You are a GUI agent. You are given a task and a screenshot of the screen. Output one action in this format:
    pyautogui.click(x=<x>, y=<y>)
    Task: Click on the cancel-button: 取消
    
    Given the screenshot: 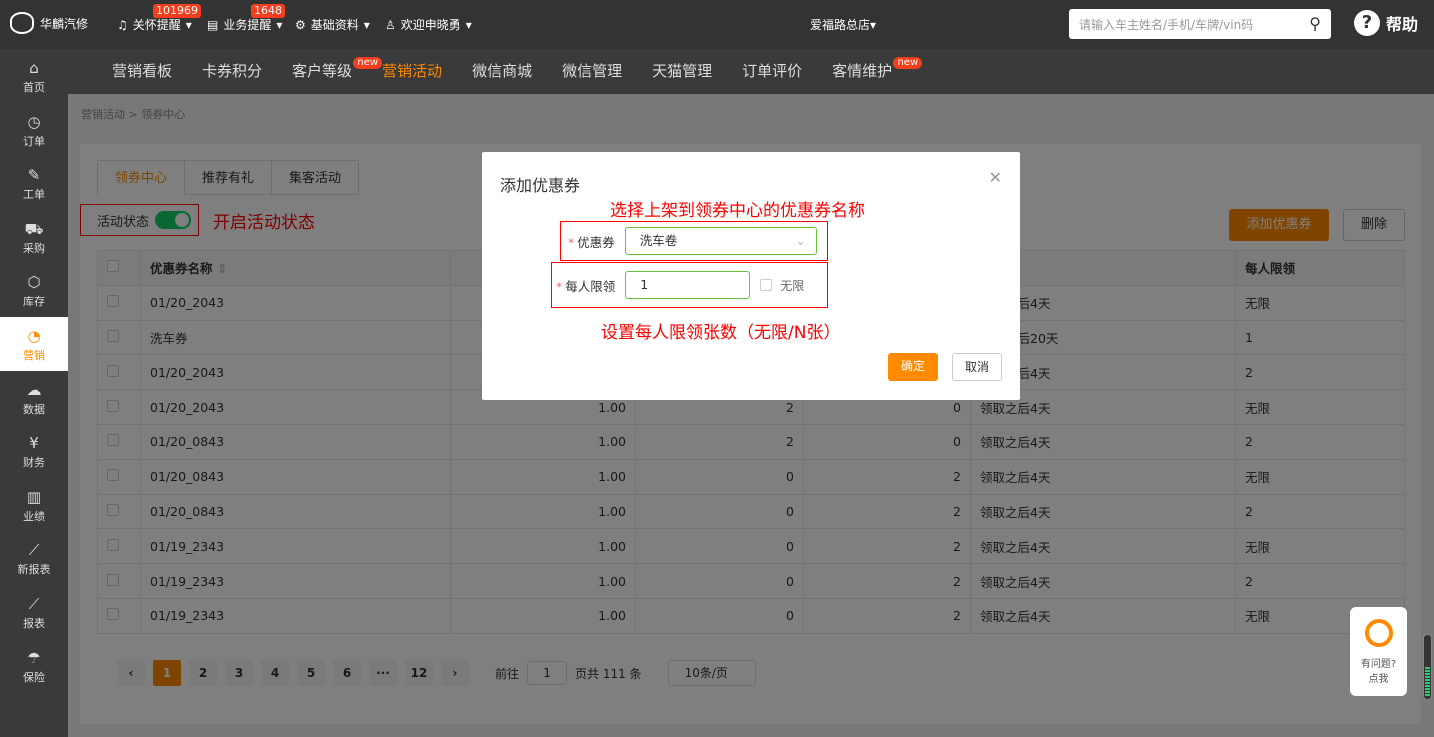 What is the action you would take?
    pyautogui.click(x=977, y=367)
    